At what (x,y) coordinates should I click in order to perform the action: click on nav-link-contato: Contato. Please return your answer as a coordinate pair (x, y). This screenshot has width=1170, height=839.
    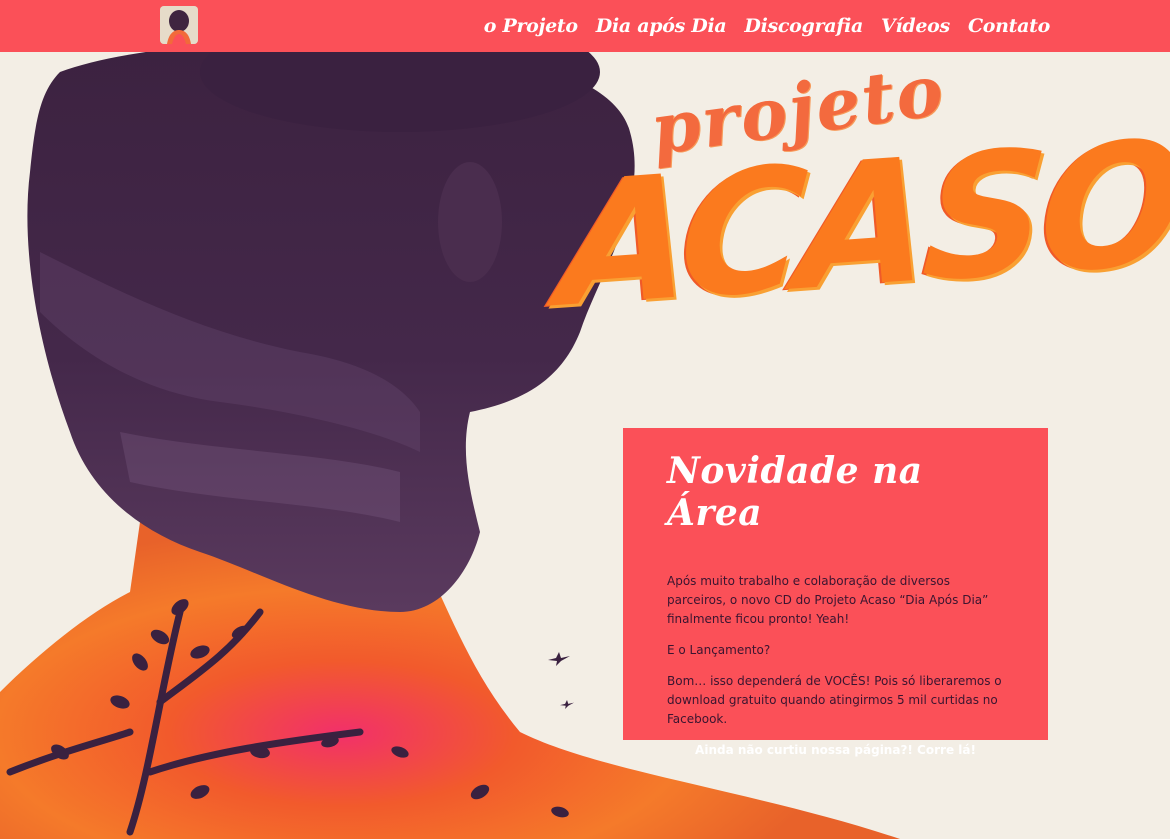
    Looking at the image, I should click on (1009, 26).